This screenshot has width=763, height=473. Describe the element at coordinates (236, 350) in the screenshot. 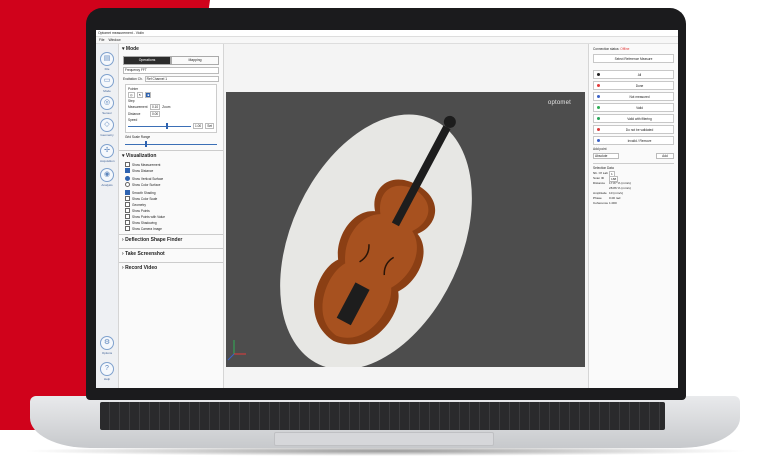

I see `axis-icon` at that location.